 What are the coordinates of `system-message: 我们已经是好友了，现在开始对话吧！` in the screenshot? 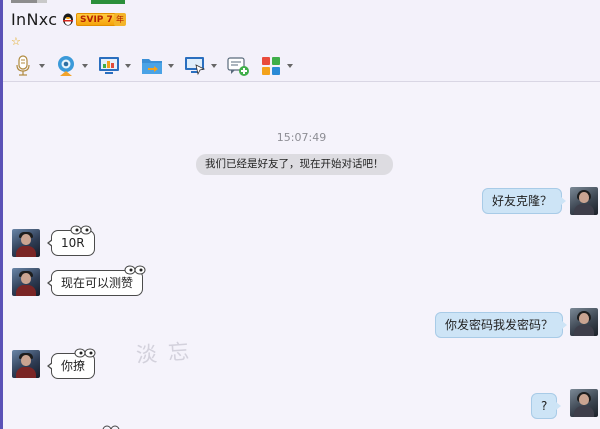 It's located at (294, 164).